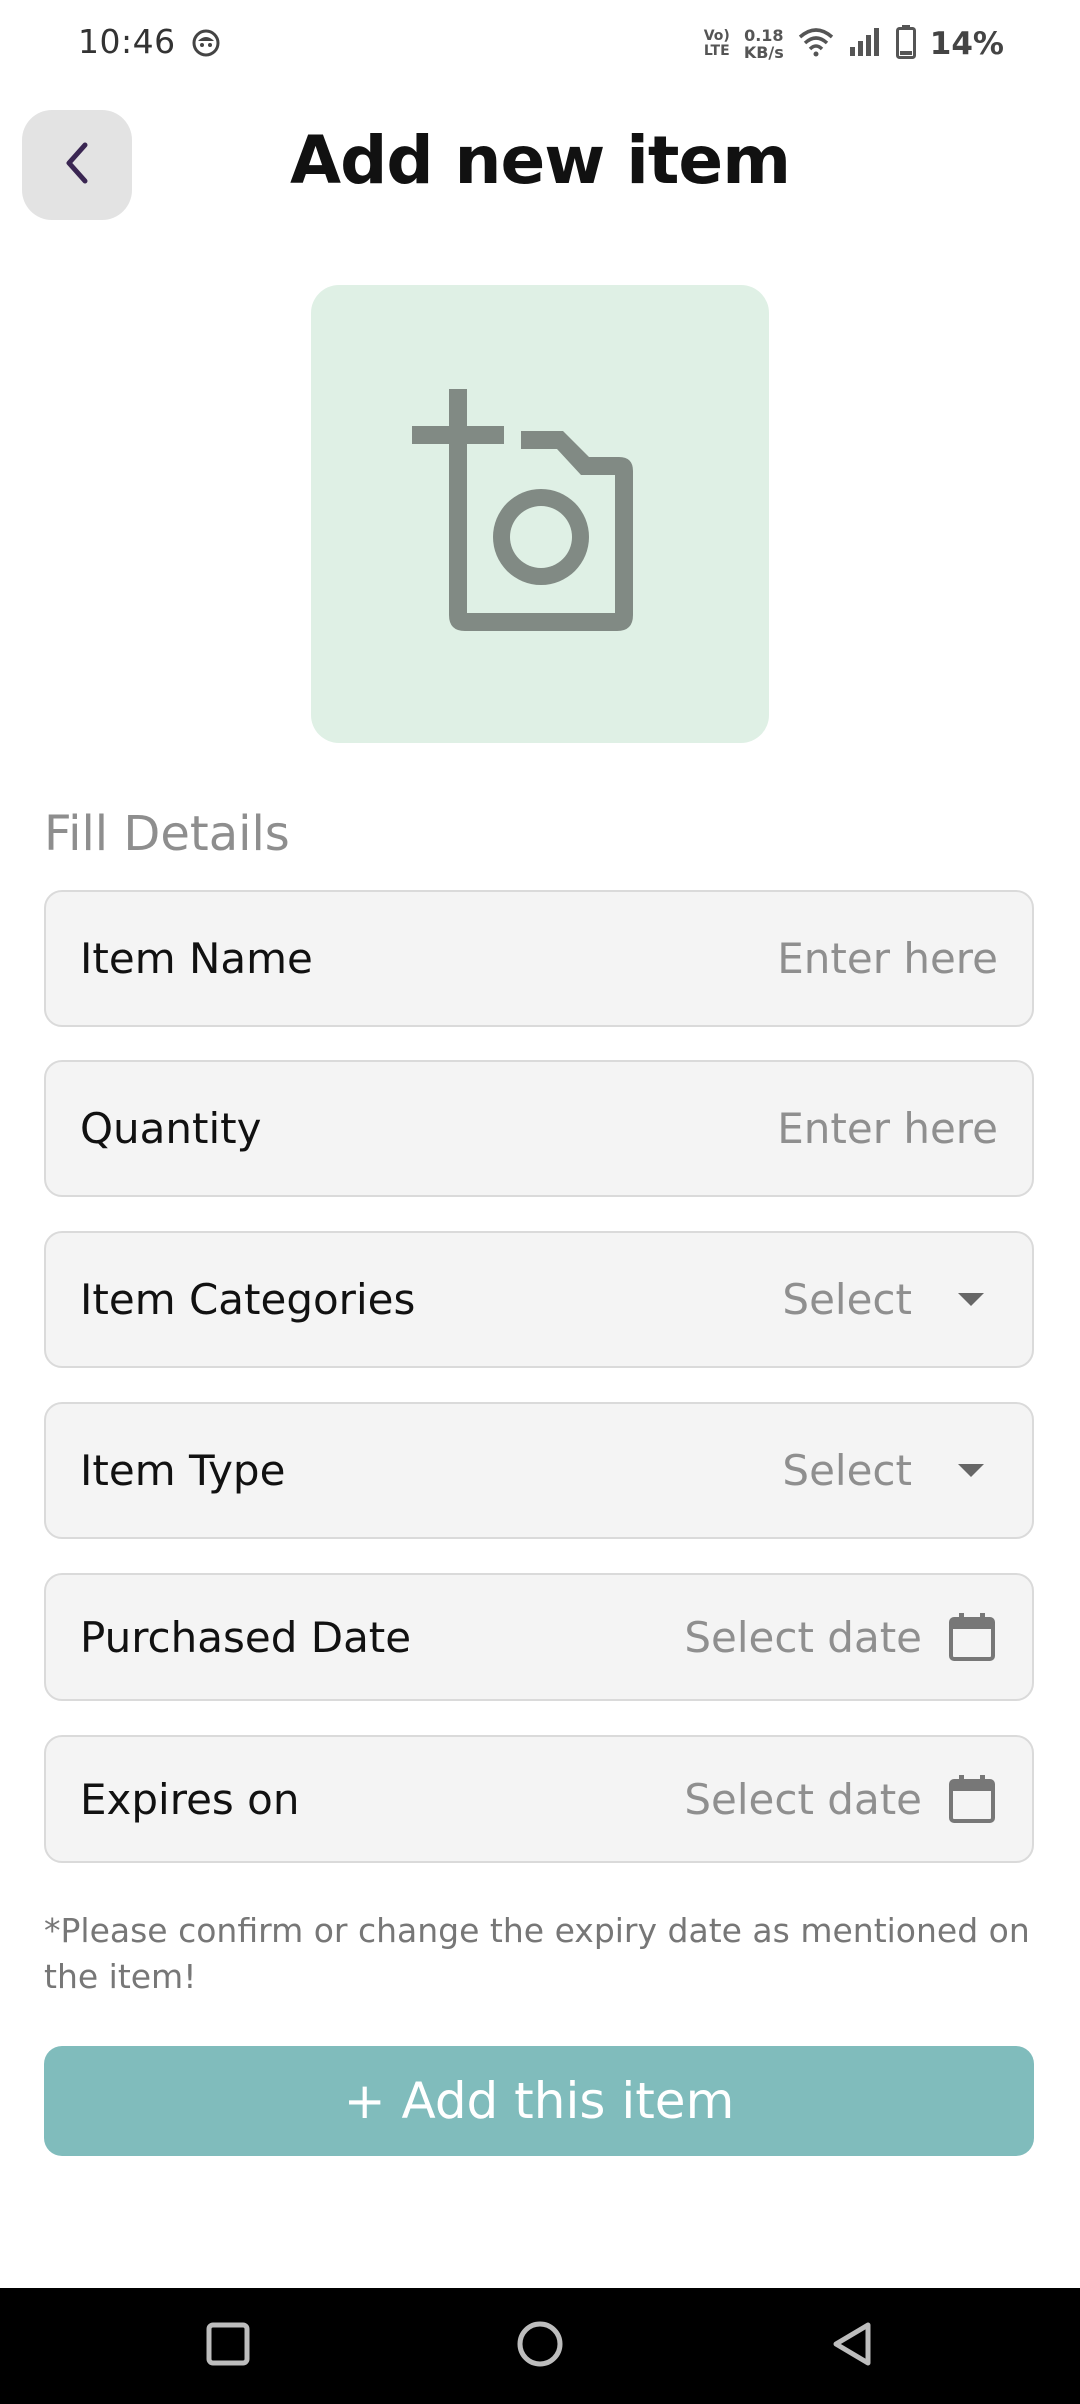 Image resolution: width=1080 pixels, height=2404 pixels. What do you see at coordinates (206, 43) in the screenshot?
I see `app-notification-icon` at bounding box center [206, 43].